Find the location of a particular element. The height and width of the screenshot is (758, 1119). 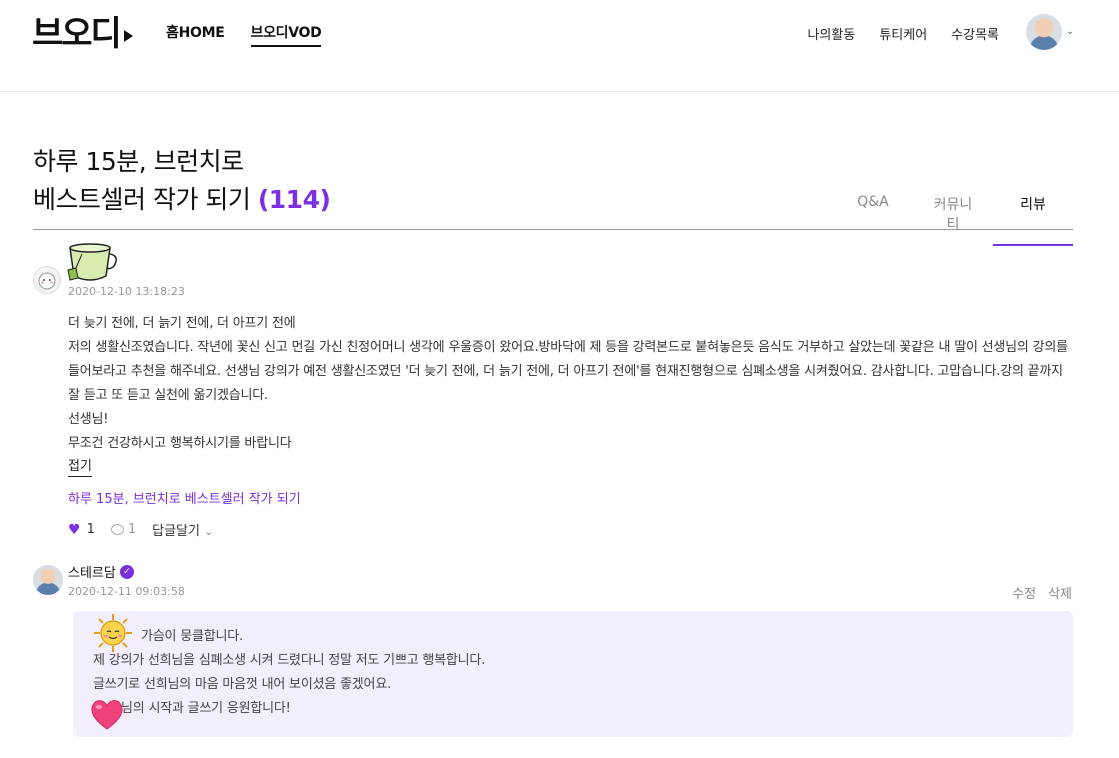

heart-icon: ♥ is located at coordinates (74, 529).